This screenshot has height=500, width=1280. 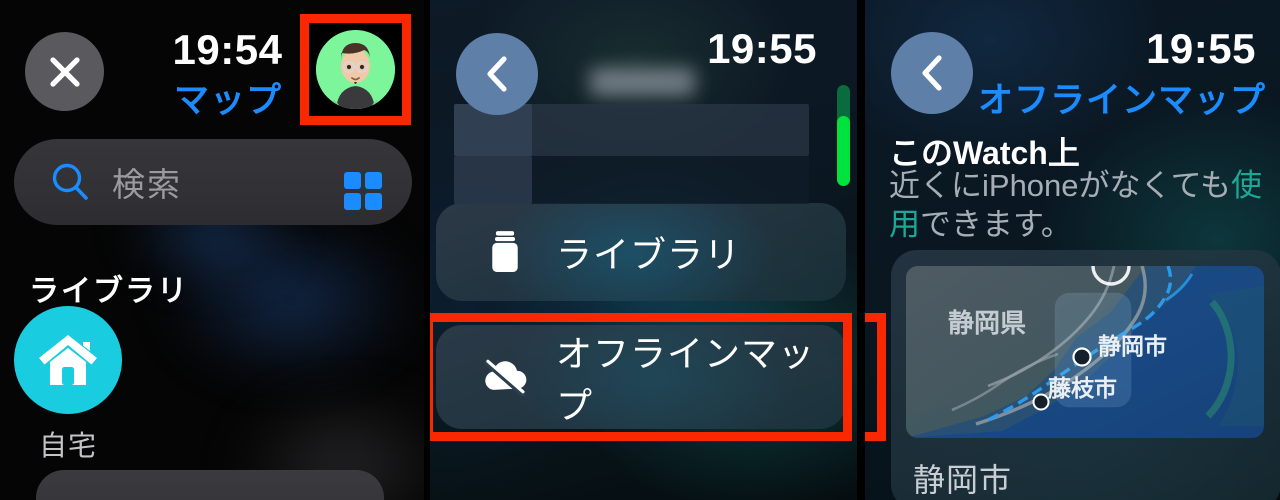 I want to click on search-icon, so click(x=70, y=181).